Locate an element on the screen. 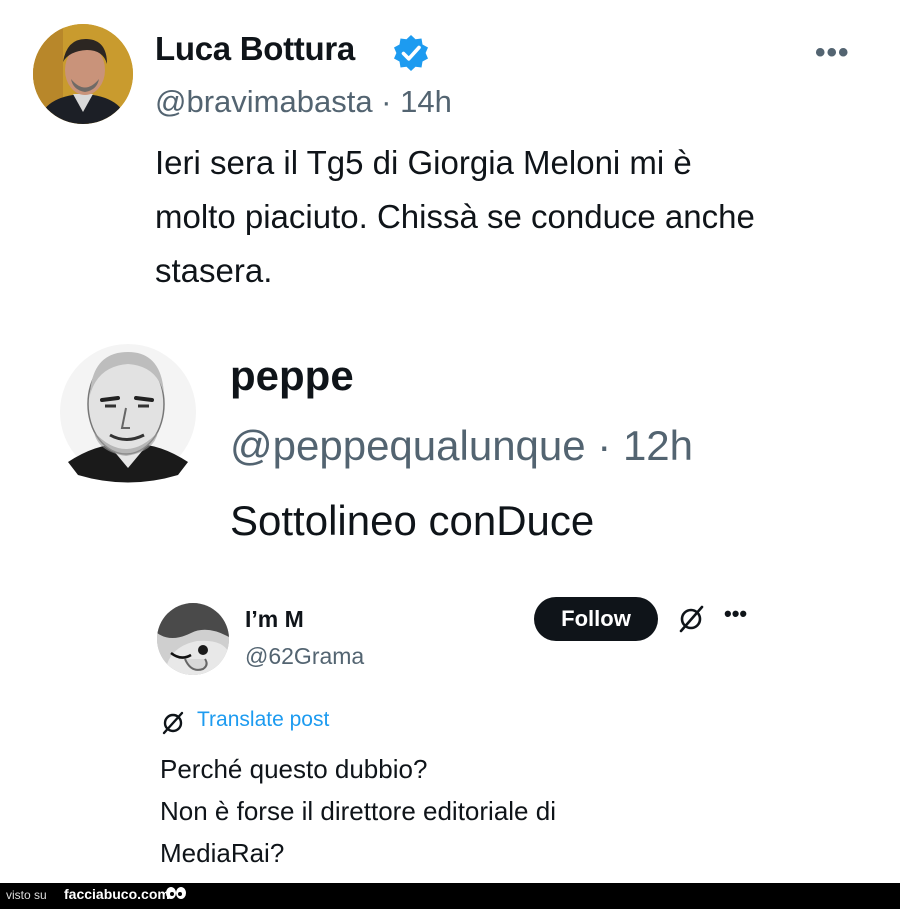  author-handle: @bravimabasta · 14h is located at coordinates (303, 102).